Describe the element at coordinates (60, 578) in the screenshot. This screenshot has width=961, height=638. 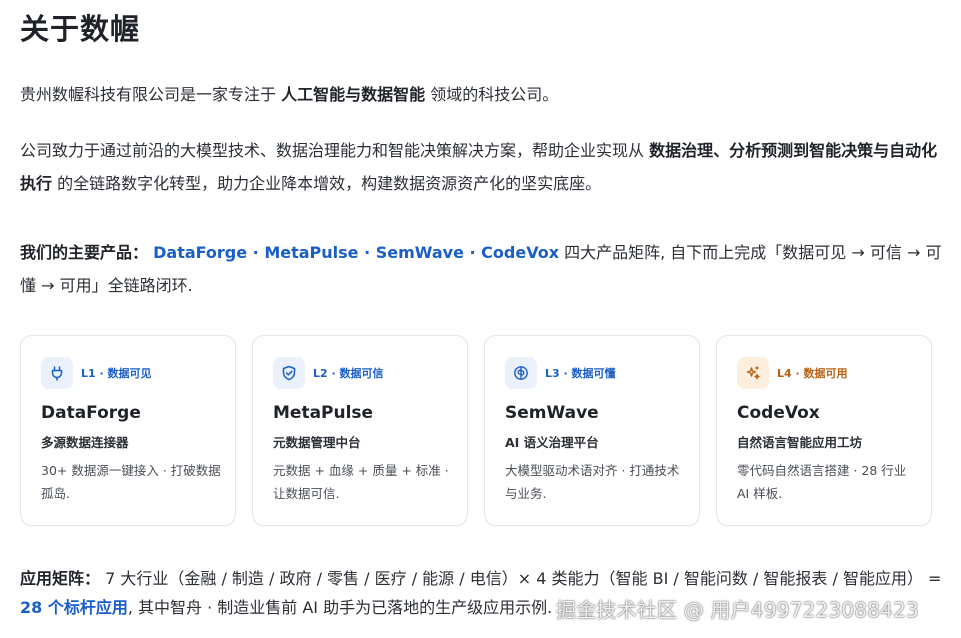
I see `matrix-label: 应用矩阵：` at that location.